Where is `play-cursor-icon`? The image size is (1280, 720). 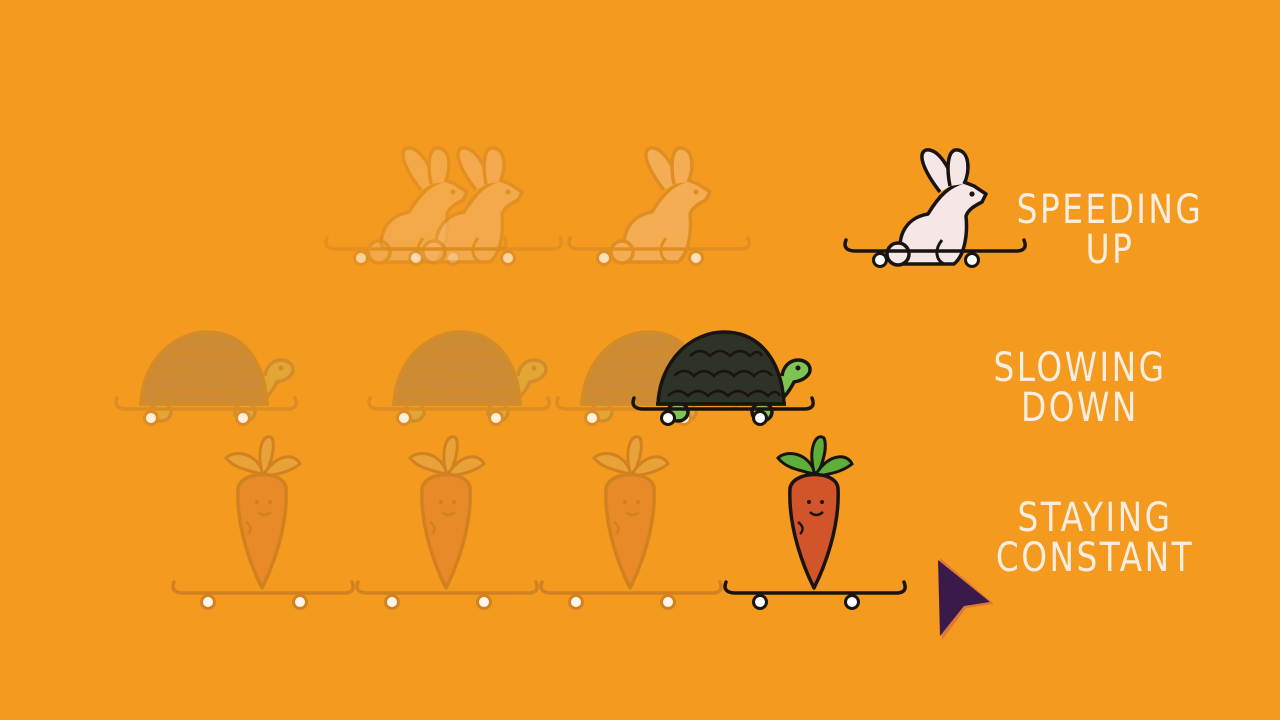
play-cursor-icon is located at coordinates (967, 599).